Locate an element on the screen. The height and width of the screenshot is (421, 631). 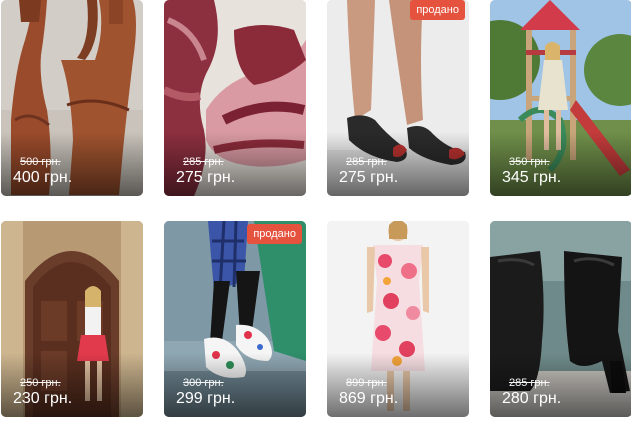
current-price: 280 грн. is located at coordinates (532, 398).